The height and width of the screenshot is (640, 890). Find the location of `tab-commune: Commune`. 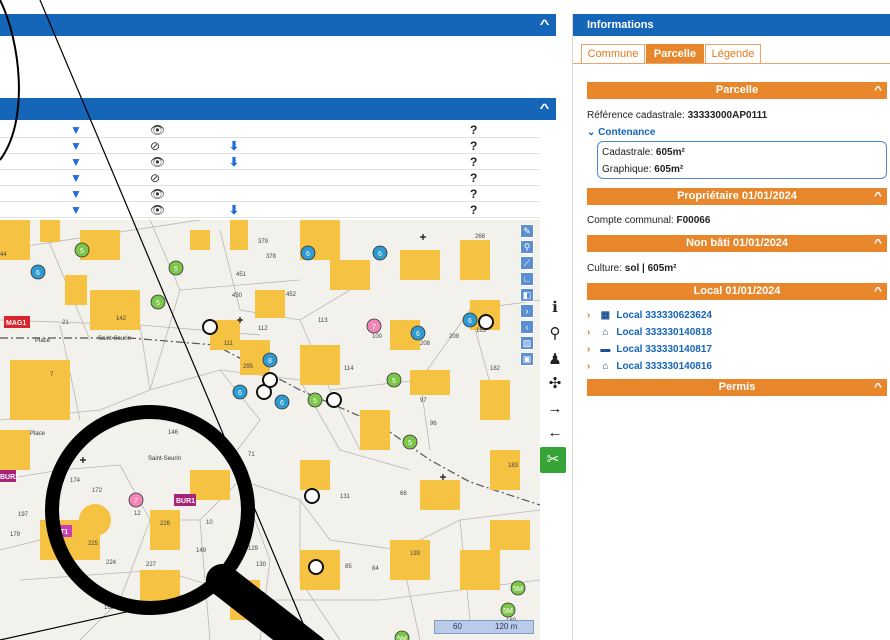

tab-commune: Commune is located at coordinates (613, 54).